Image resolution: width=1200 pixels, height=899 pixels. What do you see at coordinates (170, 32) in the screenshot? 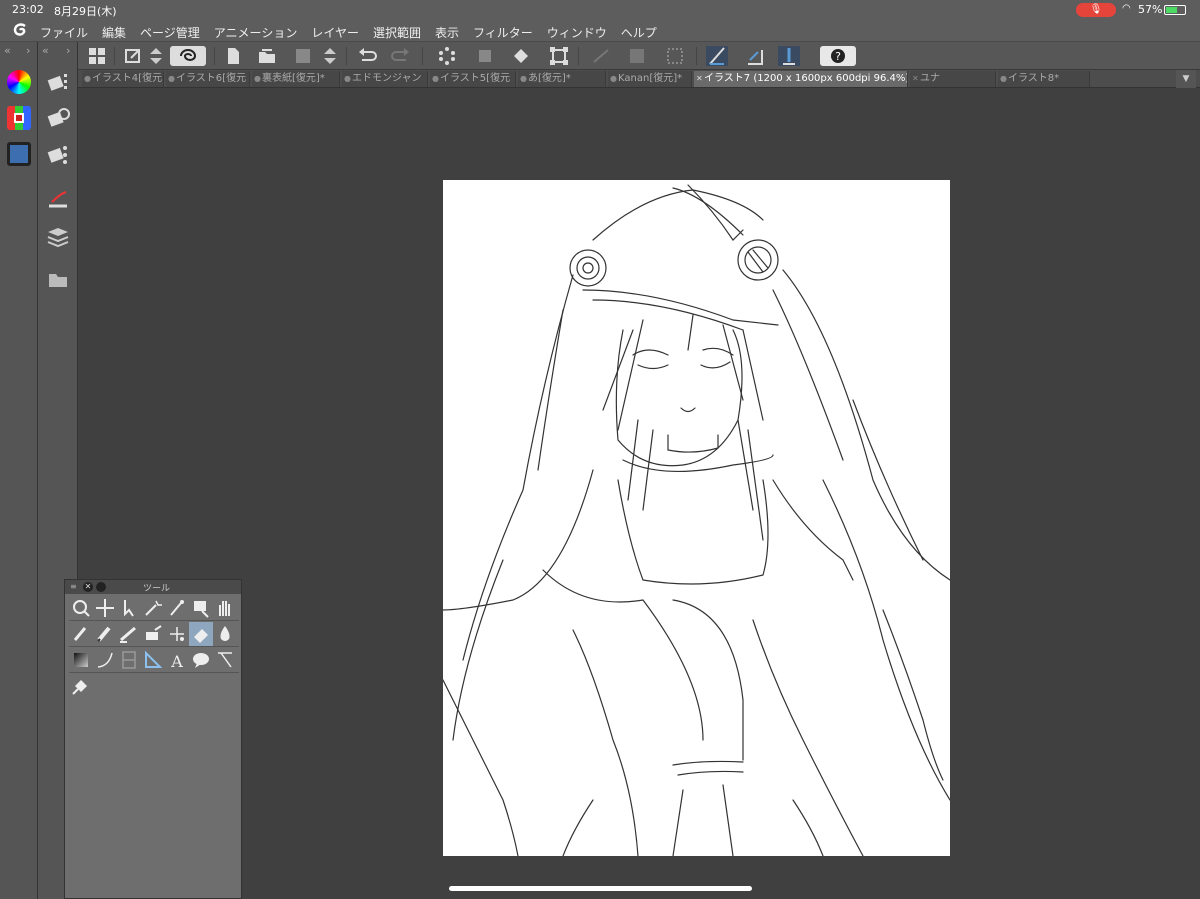
I see `menu-page-management: ページ管理` at bounding box center [170, 32].